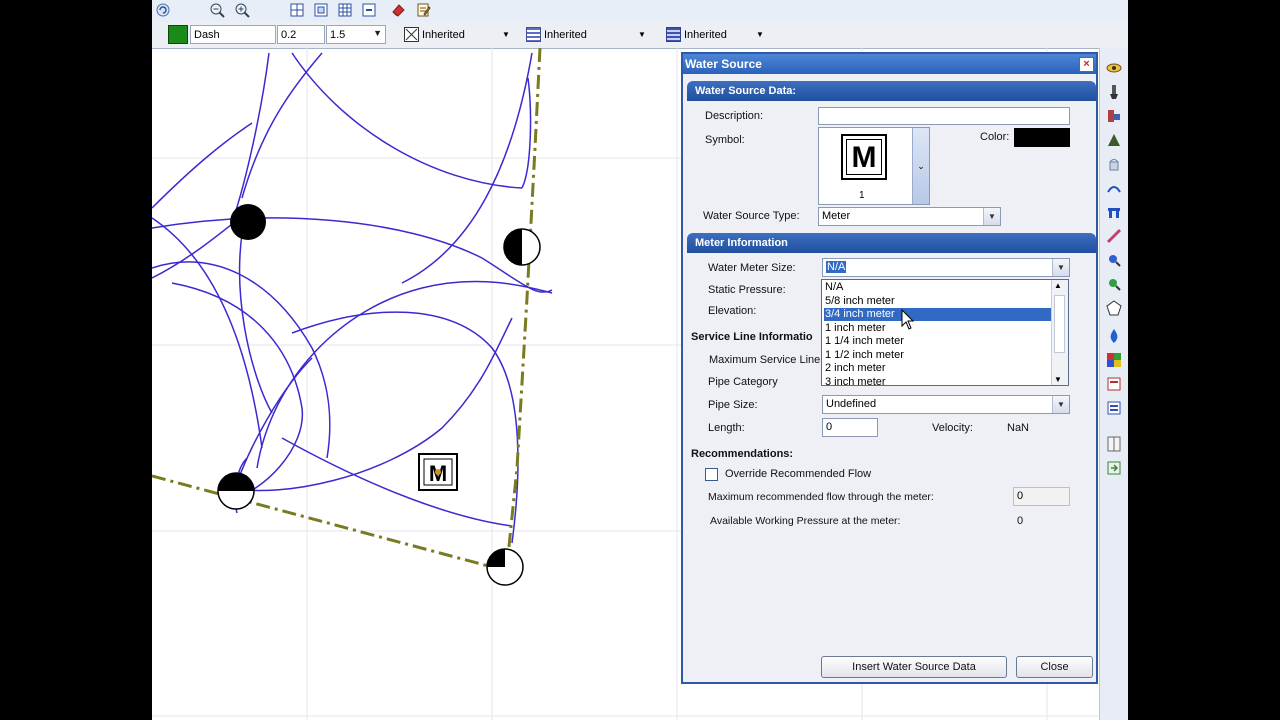 Image resolution: width=1280 pixels, height=720 pixels. I want to click on dropdown-option: N/A, so click(938, 287).